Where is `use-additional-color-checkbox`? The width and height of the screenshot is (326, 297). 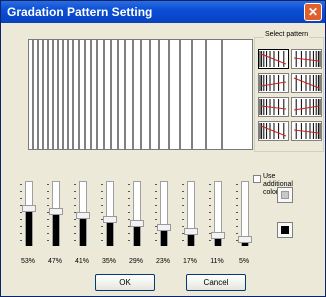
use-additional-color-checkbox is located at coordinates (257, 179).